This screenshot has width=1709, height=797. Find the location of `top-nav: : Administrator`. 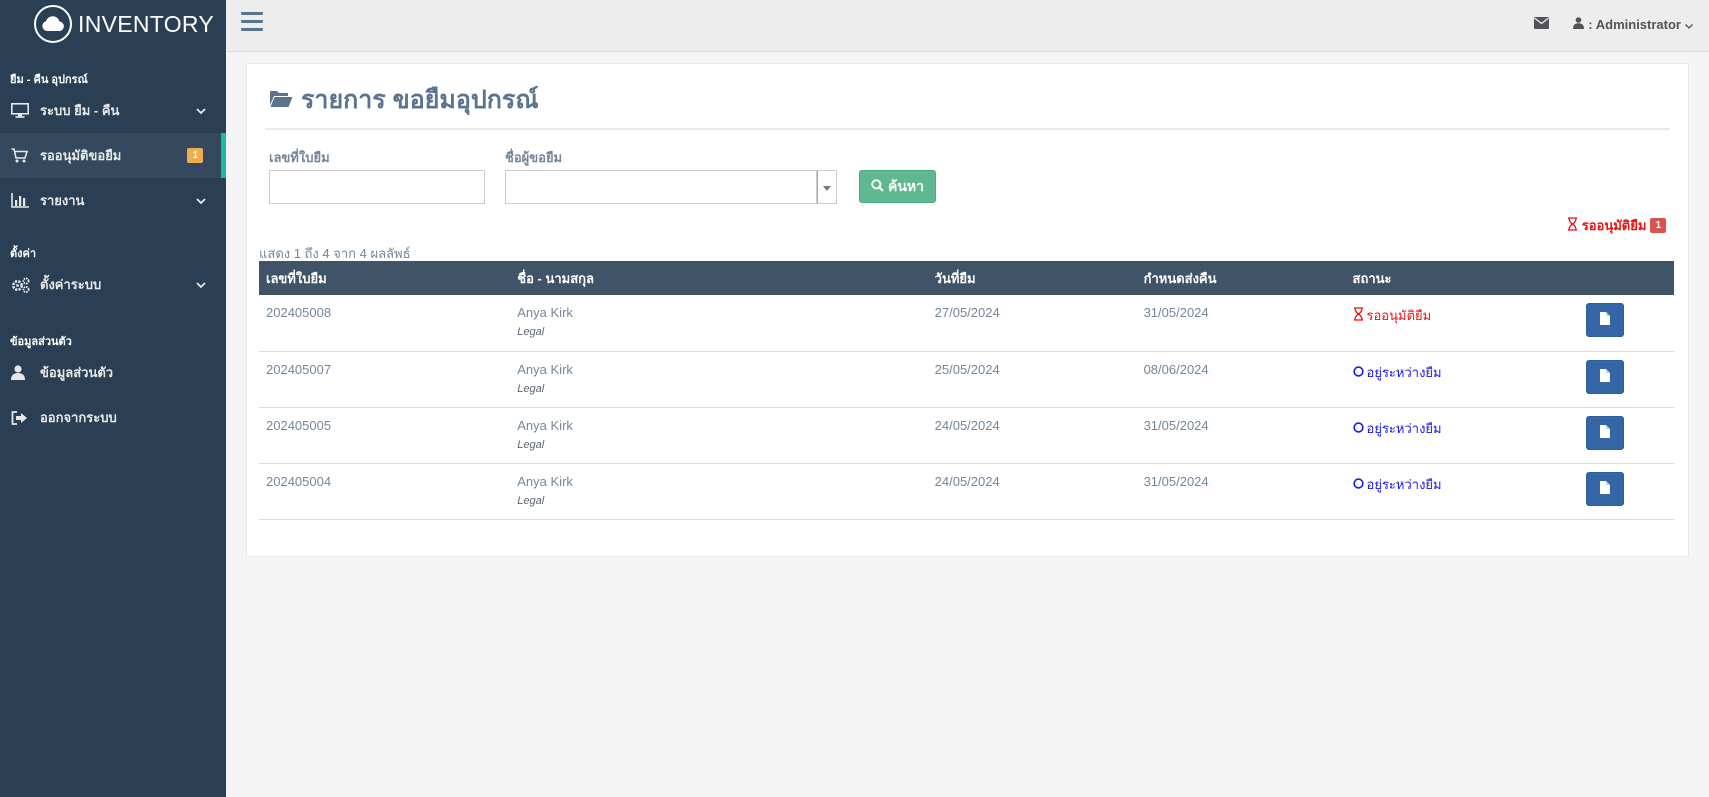

top-nav: : Administrator is located at coordinates (967, 26).